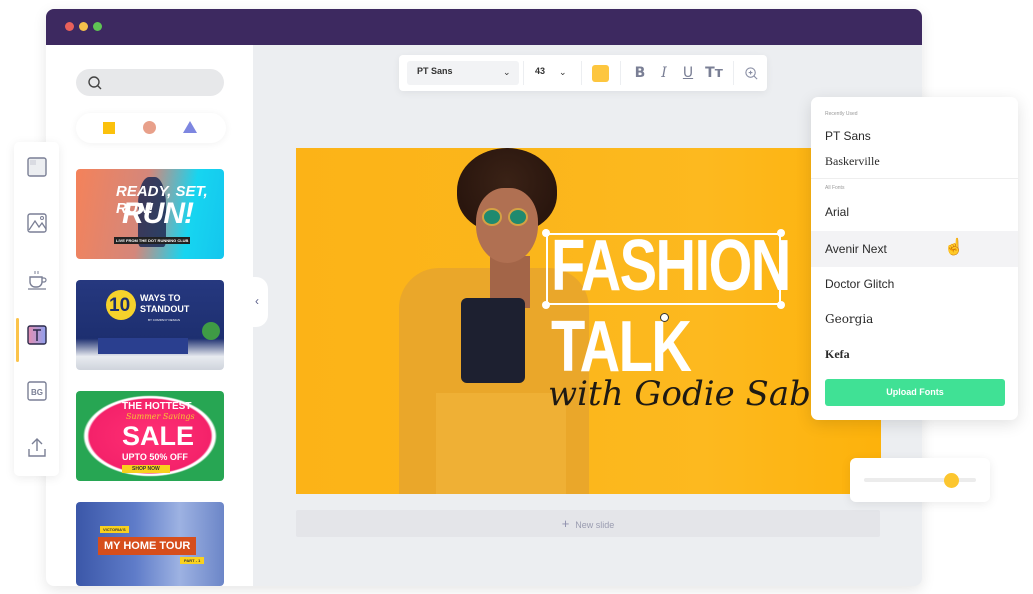  I want to click on template-kicker: VICTORIA'S, so click(114, 529).